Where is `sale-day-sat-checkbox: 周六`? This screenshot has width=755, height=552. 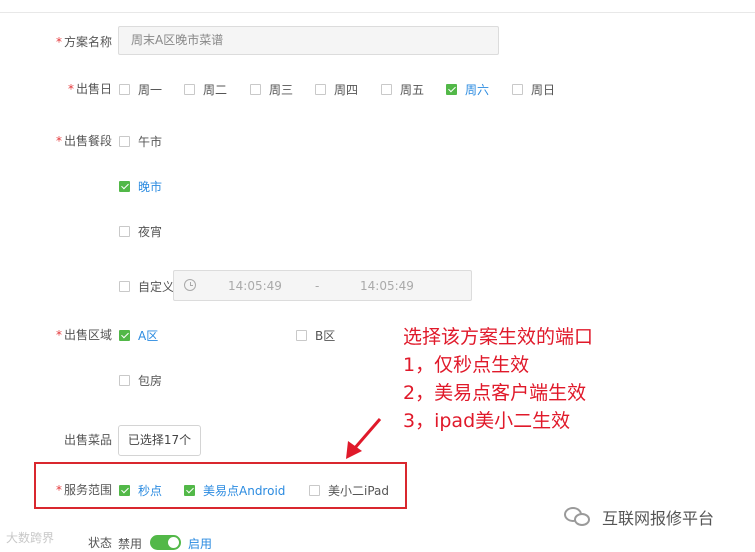
sale-day-sat-checkbox: 周六 is located at coordinates (467, 89).